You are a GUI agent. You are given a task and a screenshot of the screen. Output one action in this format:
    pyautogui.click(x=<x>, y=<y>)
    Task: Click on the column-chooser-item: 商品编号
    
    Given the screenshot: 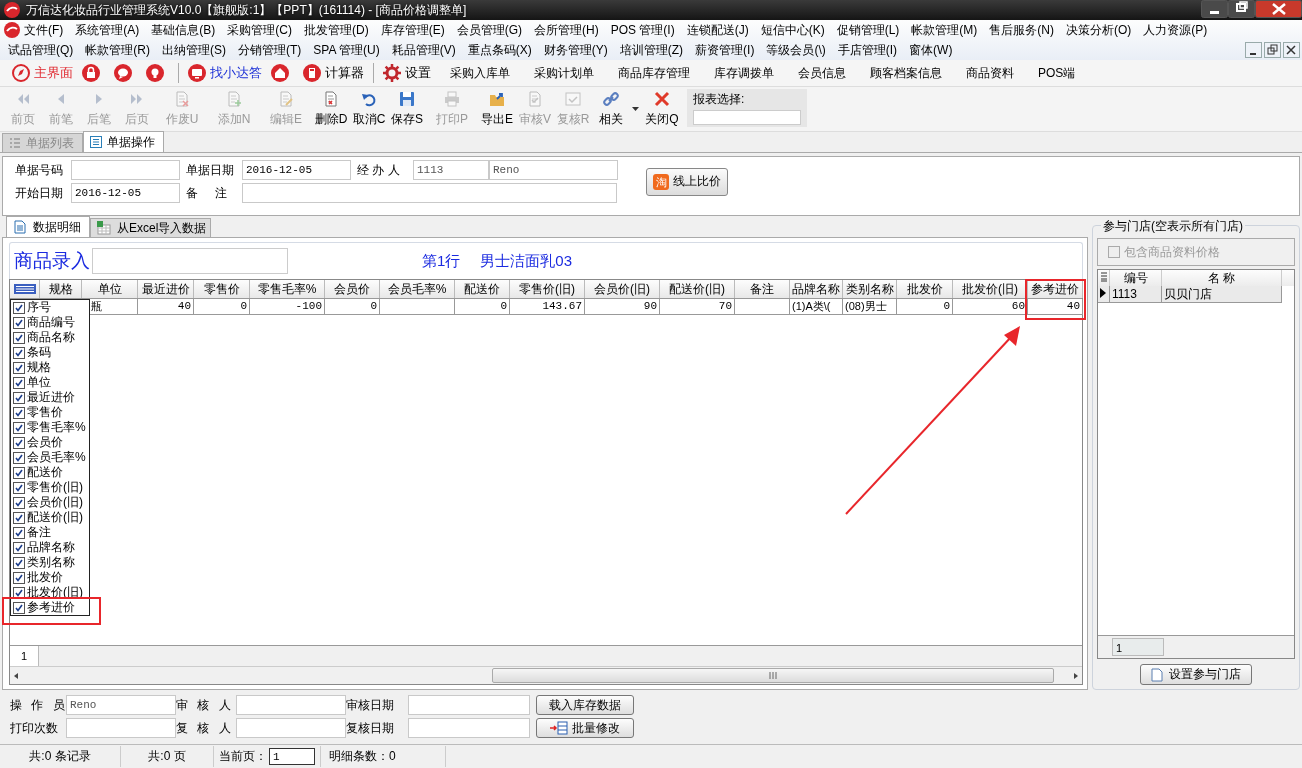 What is the action you would take?
    pyautogui.click(x=50, y=322)
    